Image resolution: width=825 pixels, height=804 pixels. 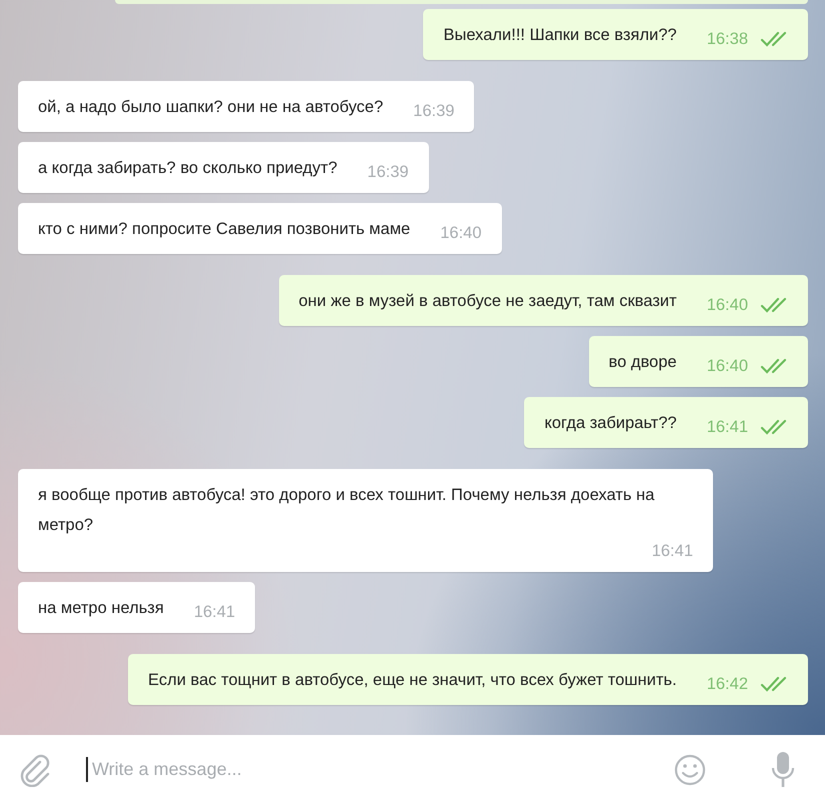 I want to click on message-text: во дворе, so click(x=642, y=362).